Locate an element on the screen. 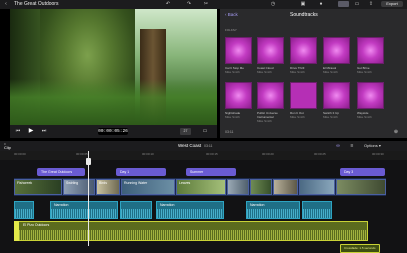  music-clip: El Pizo Outdoors is located at coordinates (191, 231).